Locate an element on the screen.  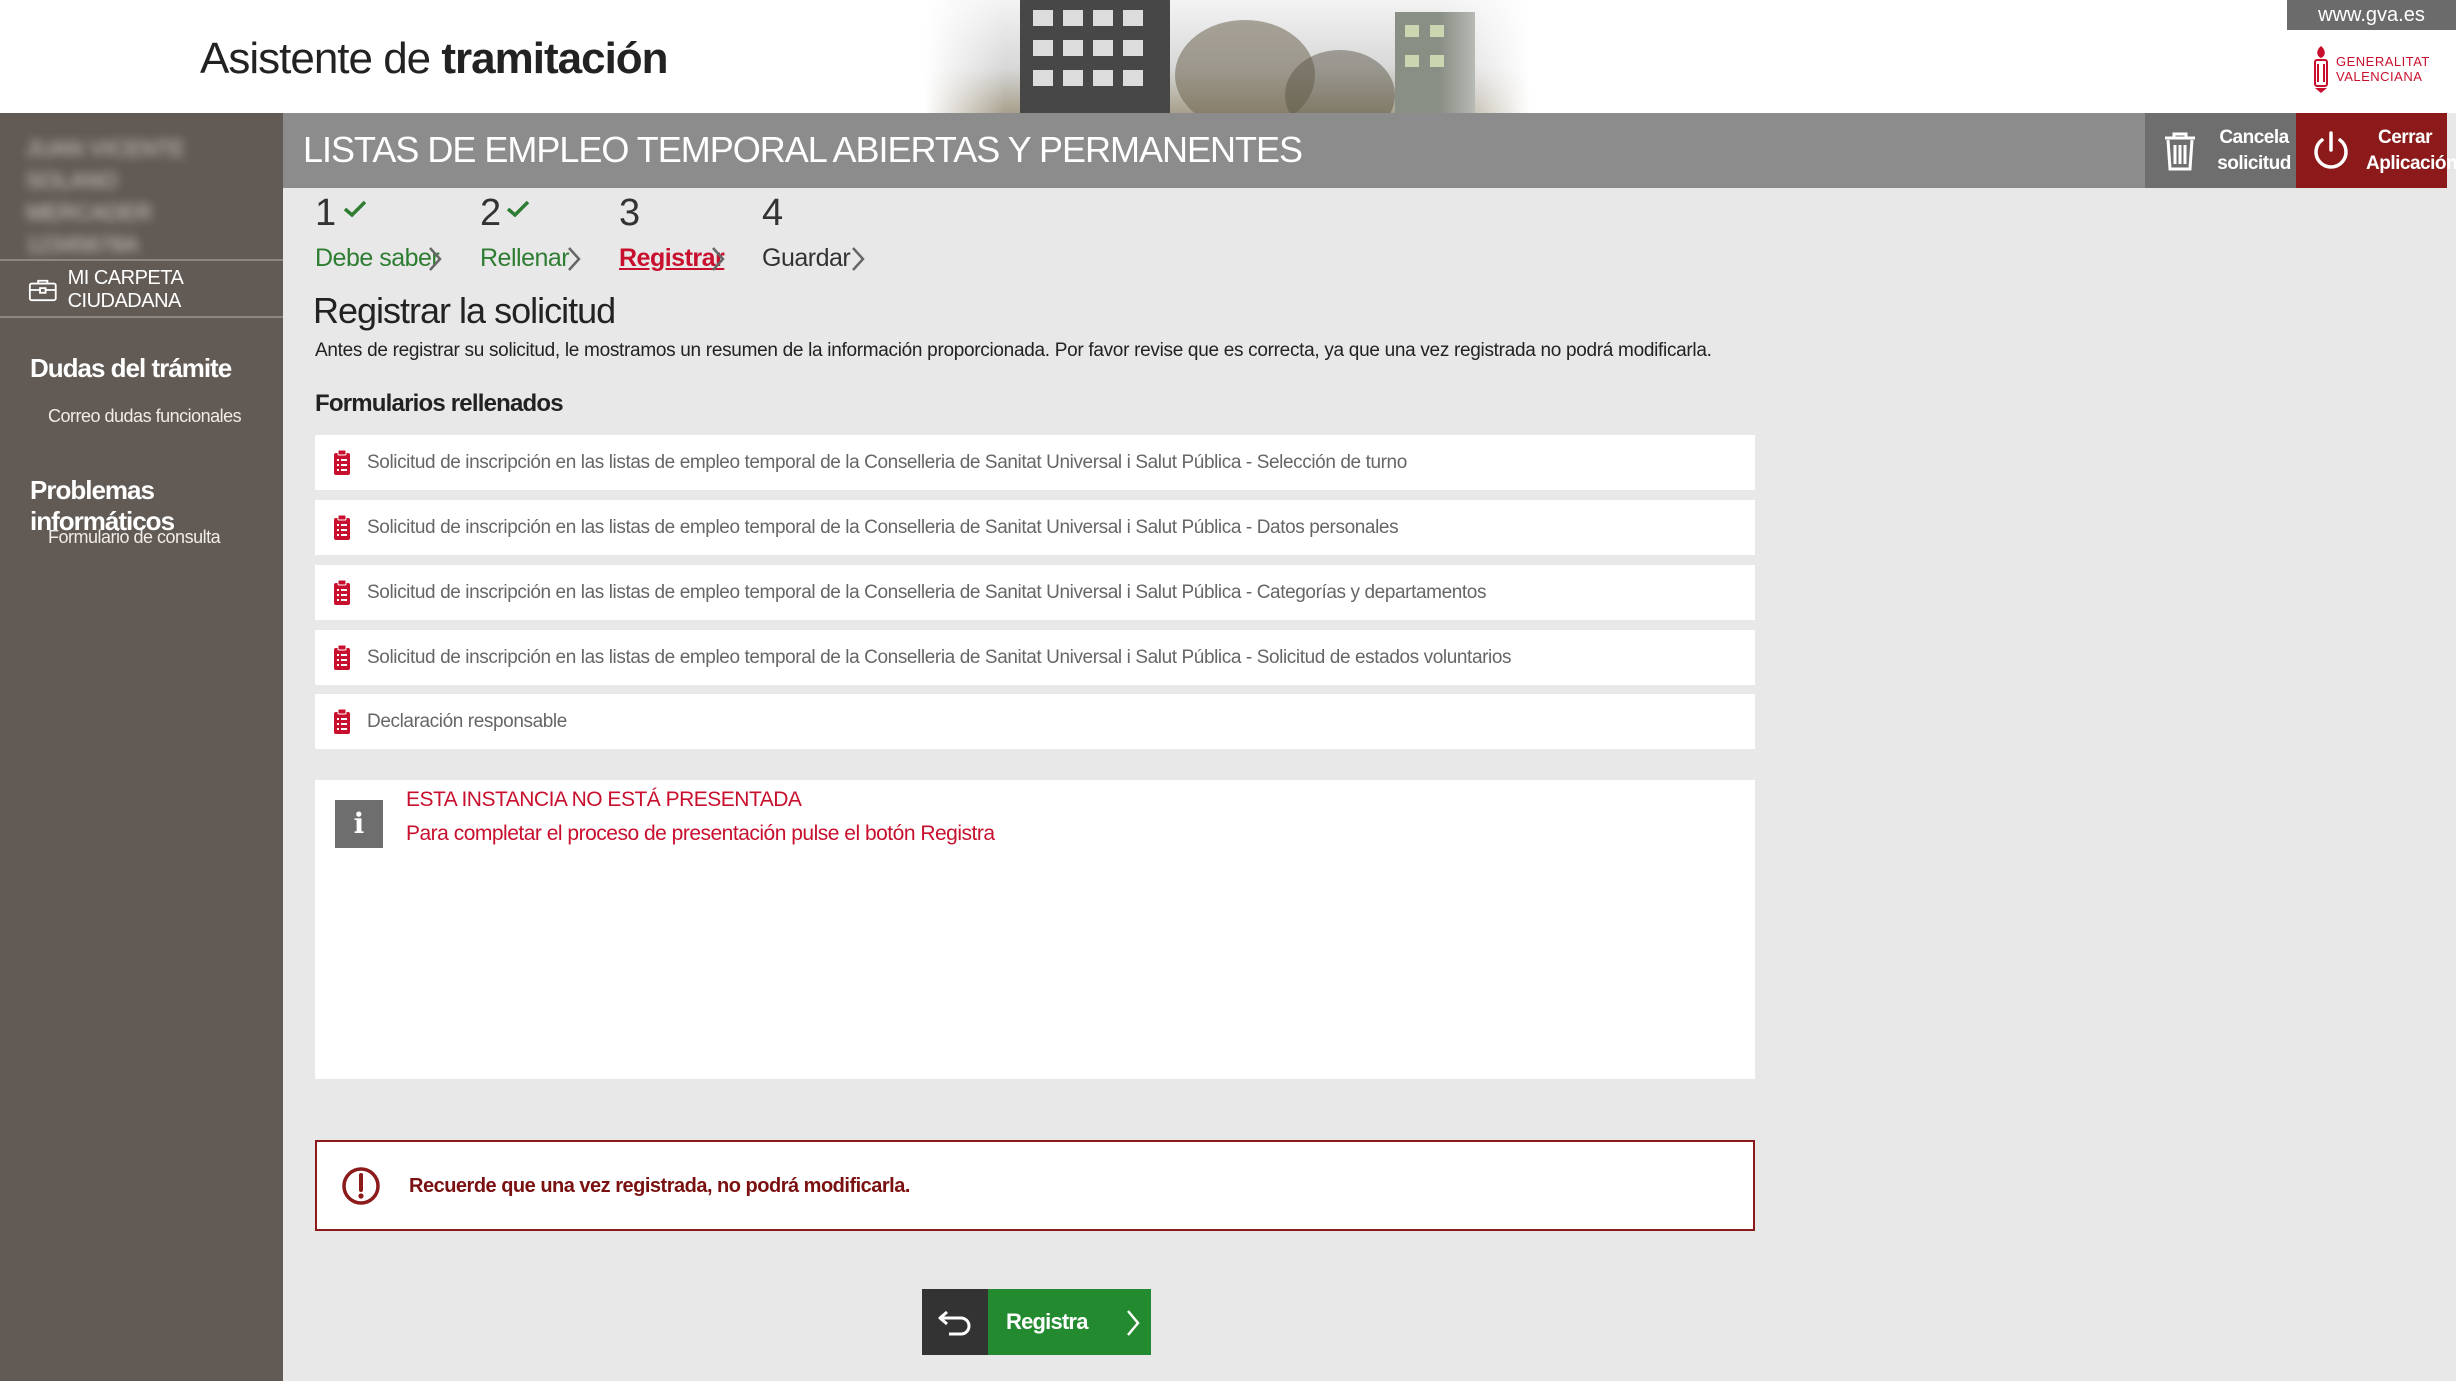
step-label: Guardar is located at coordinates (806, 258).